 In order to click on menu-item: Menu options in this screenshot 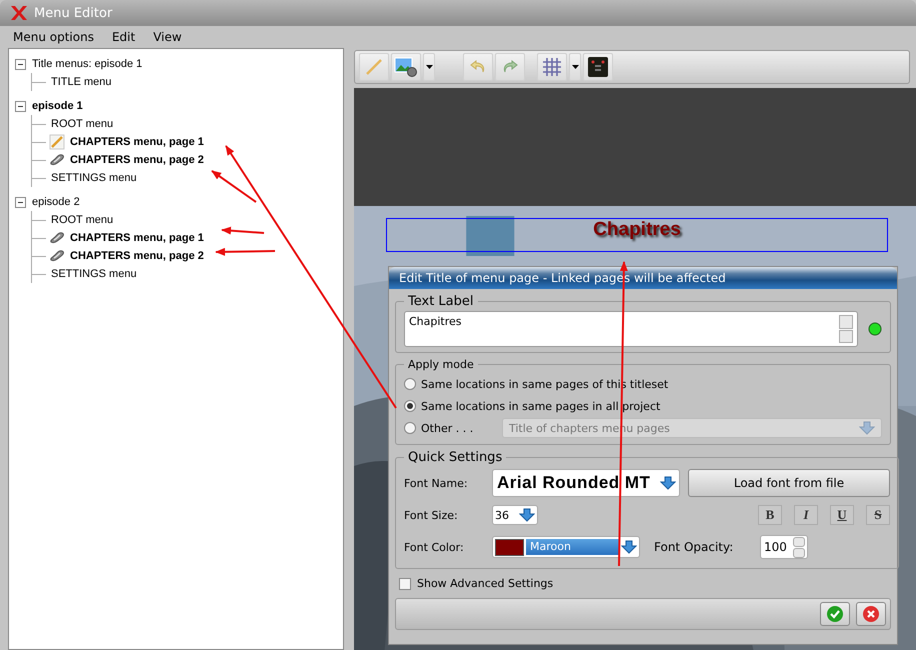, I will do `click(53, 37)`.